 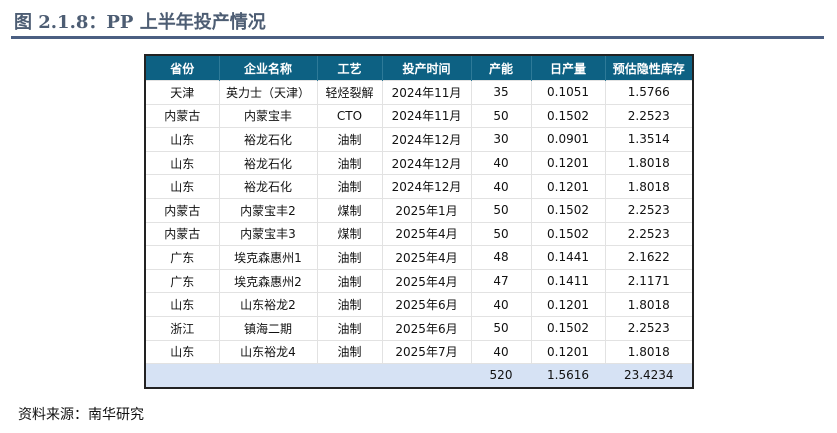 What do you see at coordinates (501, 281) in the screenshot?
I see `table-cell: 47` at bounding box center [501, 281].